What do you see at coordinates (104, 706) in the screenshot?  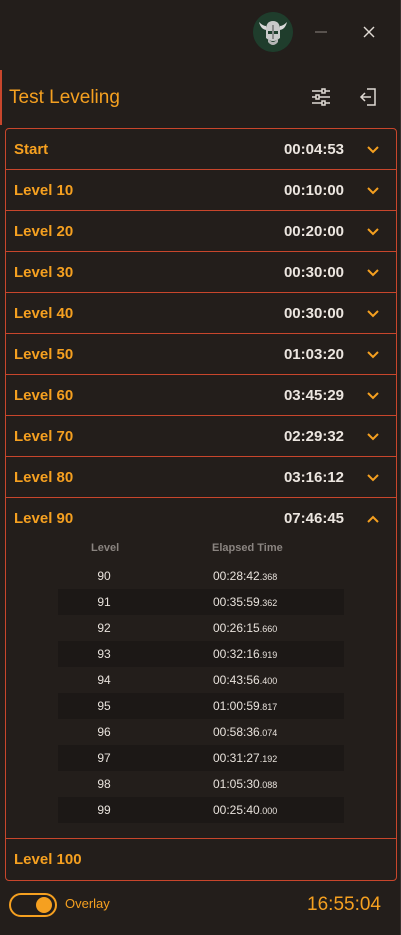 I see `detail-level: 95` at bounding box center [104, 706].